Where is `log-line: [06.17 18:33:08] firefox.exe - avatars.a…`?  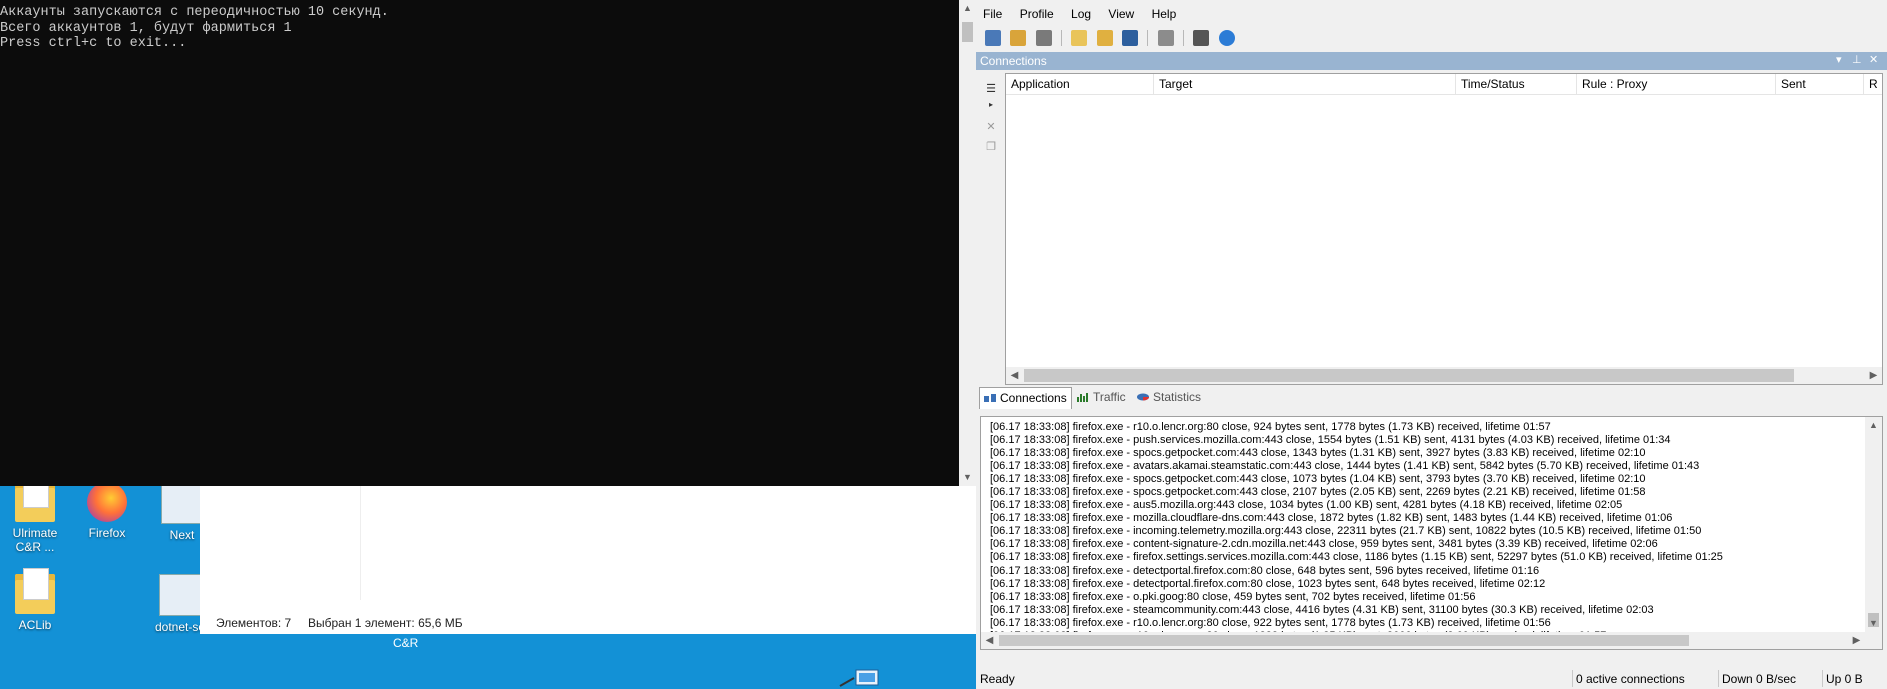 log-line: [06.17 18:33:08] firefox.exe - avatars.a… is located at coordinates (1345, 466).